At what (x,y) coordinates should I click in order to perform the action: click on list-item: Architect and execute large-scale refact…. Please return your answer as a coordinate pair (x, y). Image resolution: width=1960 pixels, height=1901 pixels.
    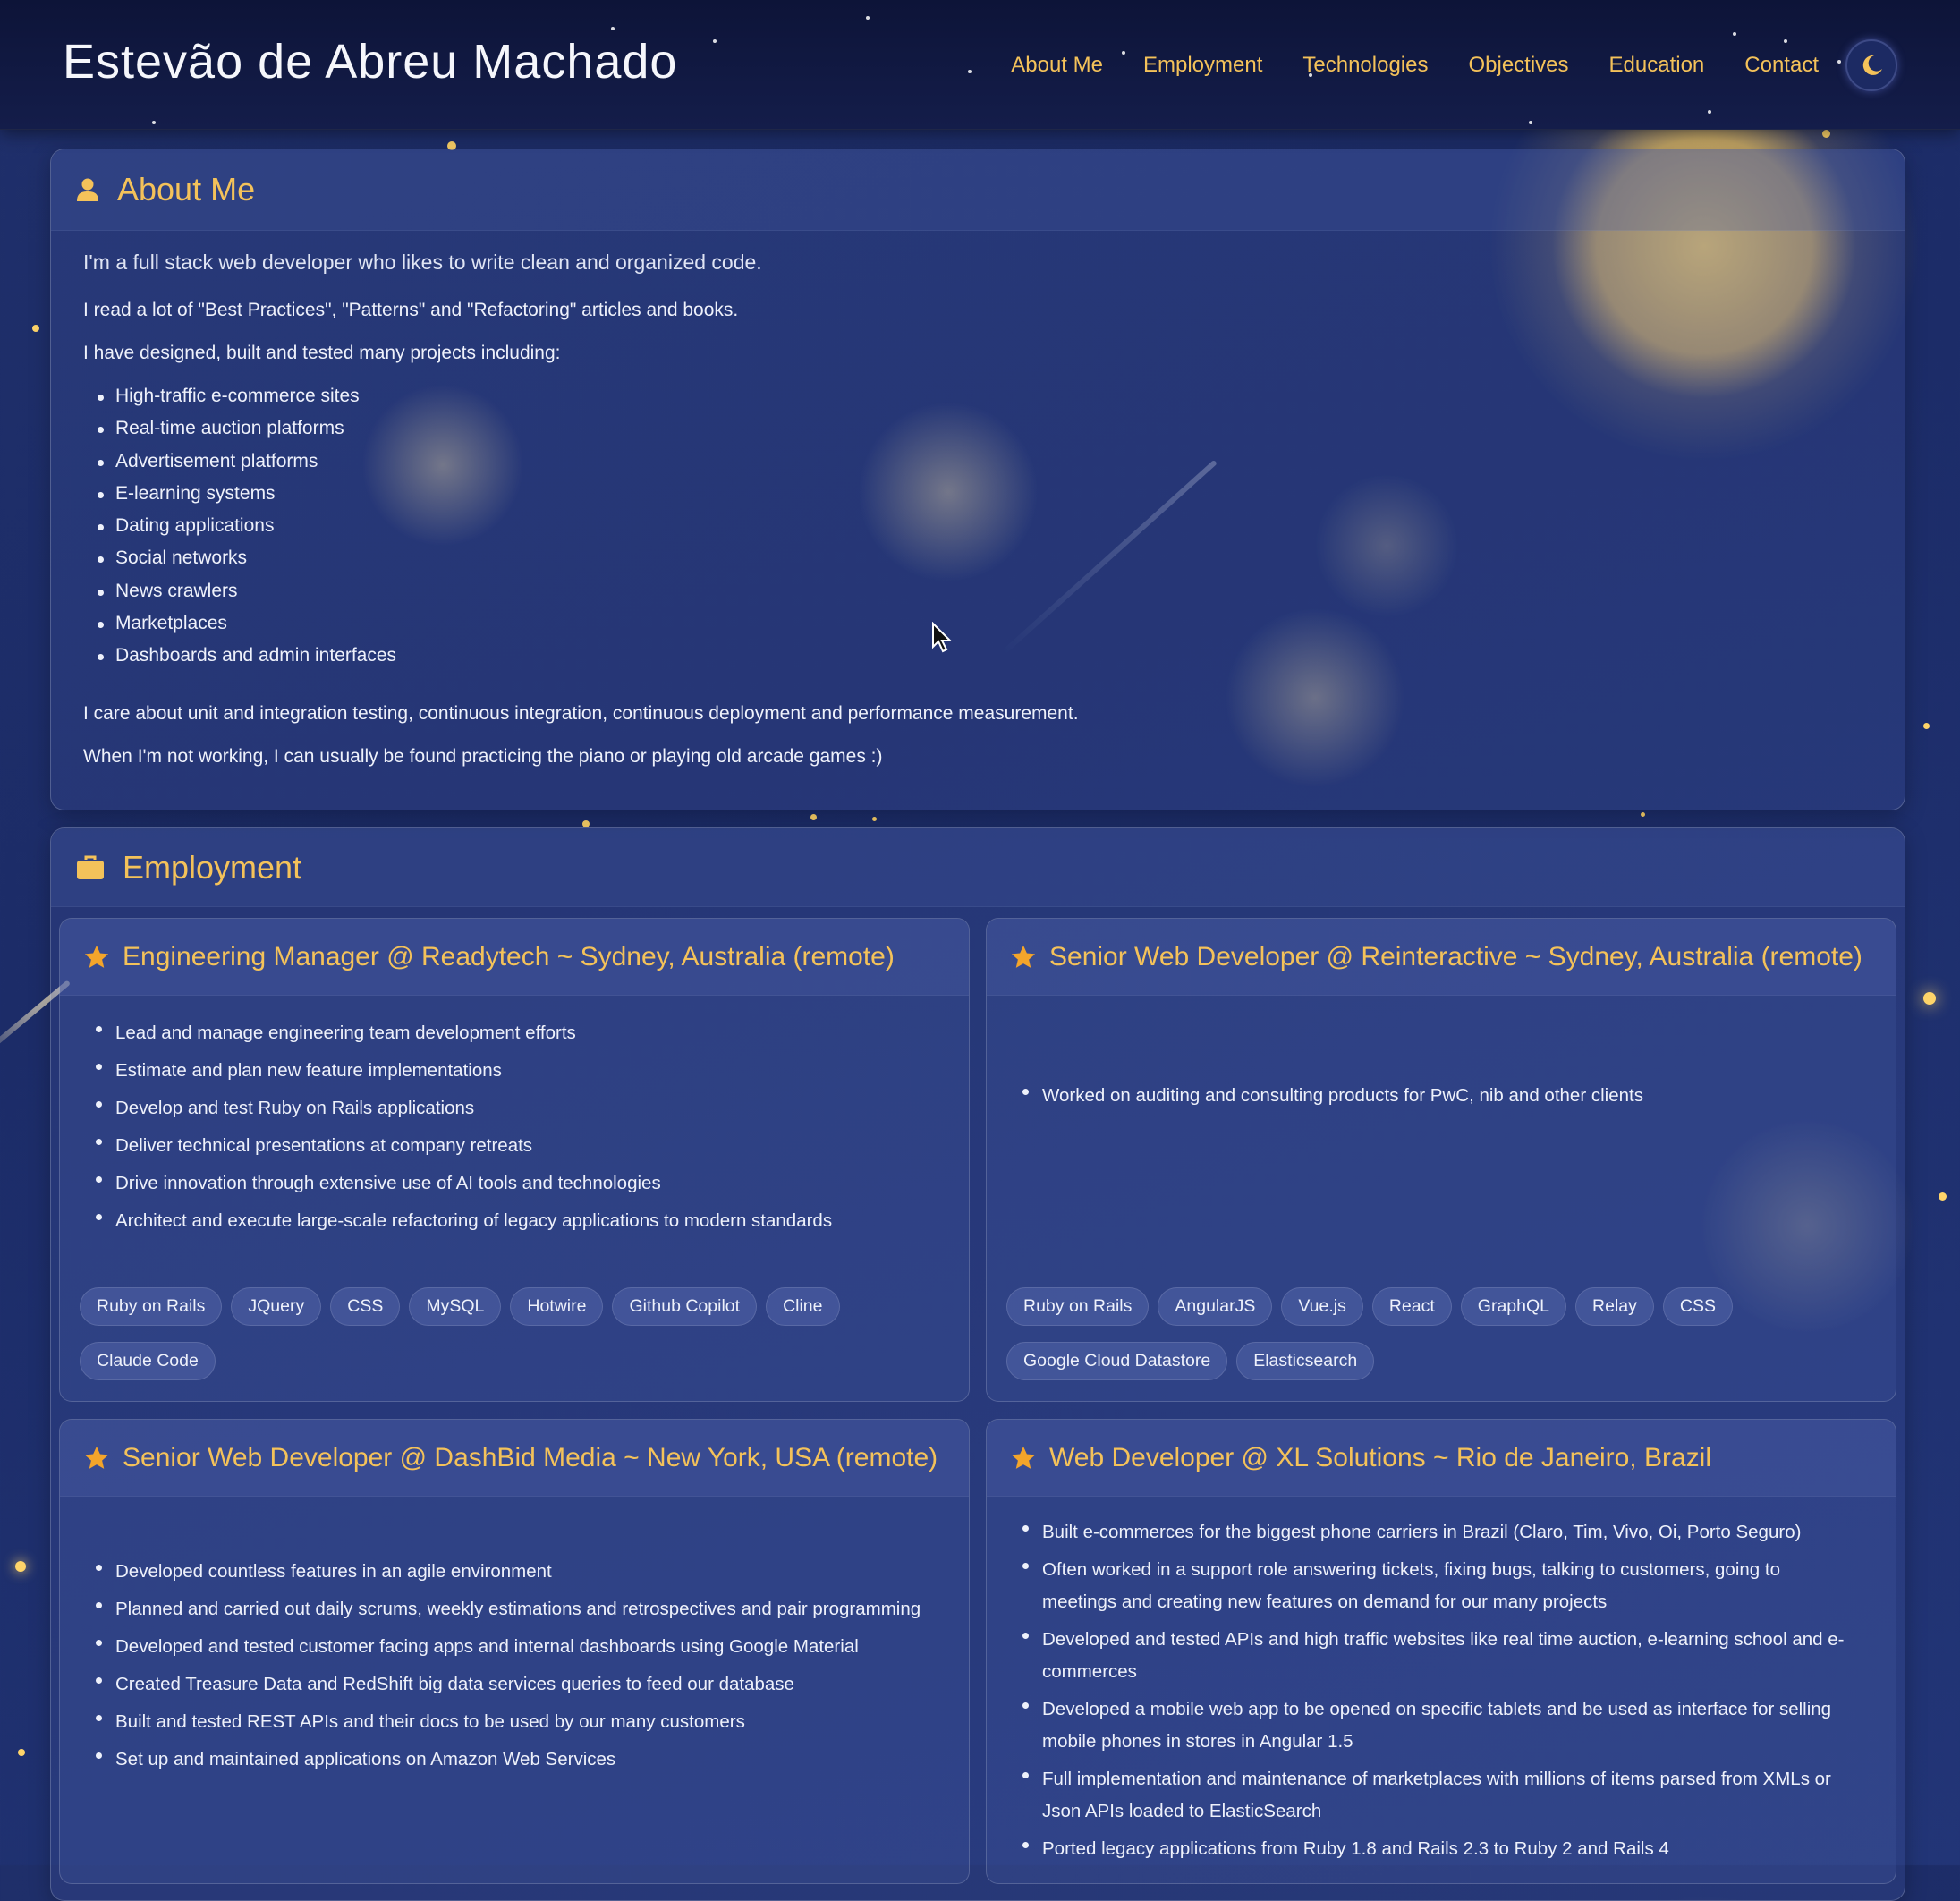
    Looking at the image, I should click on (456, 1221).